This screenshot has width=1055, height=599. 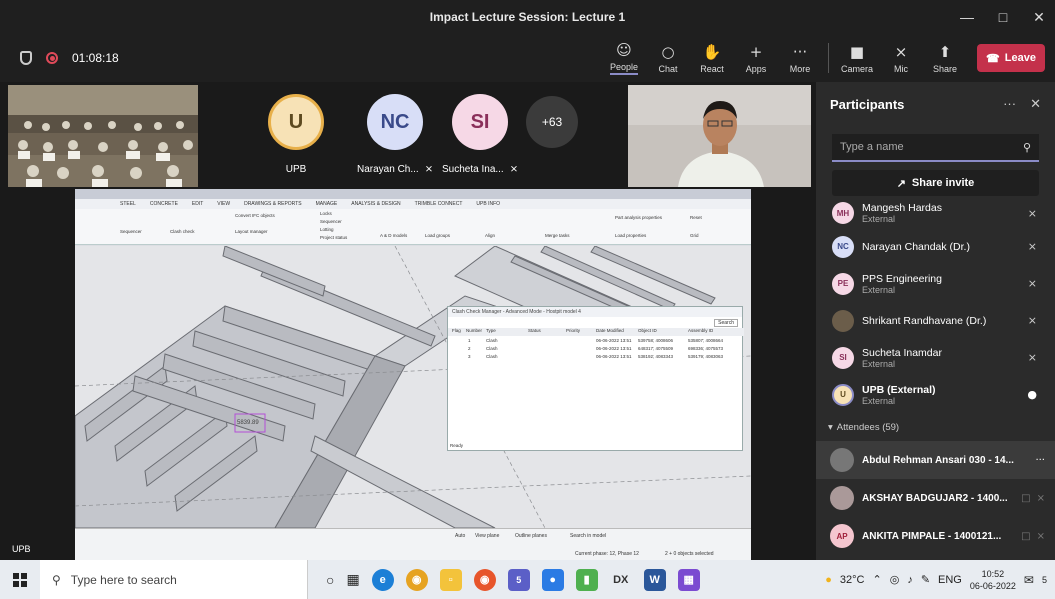 I want to click on presenter-video, so click(x=719, y=136).